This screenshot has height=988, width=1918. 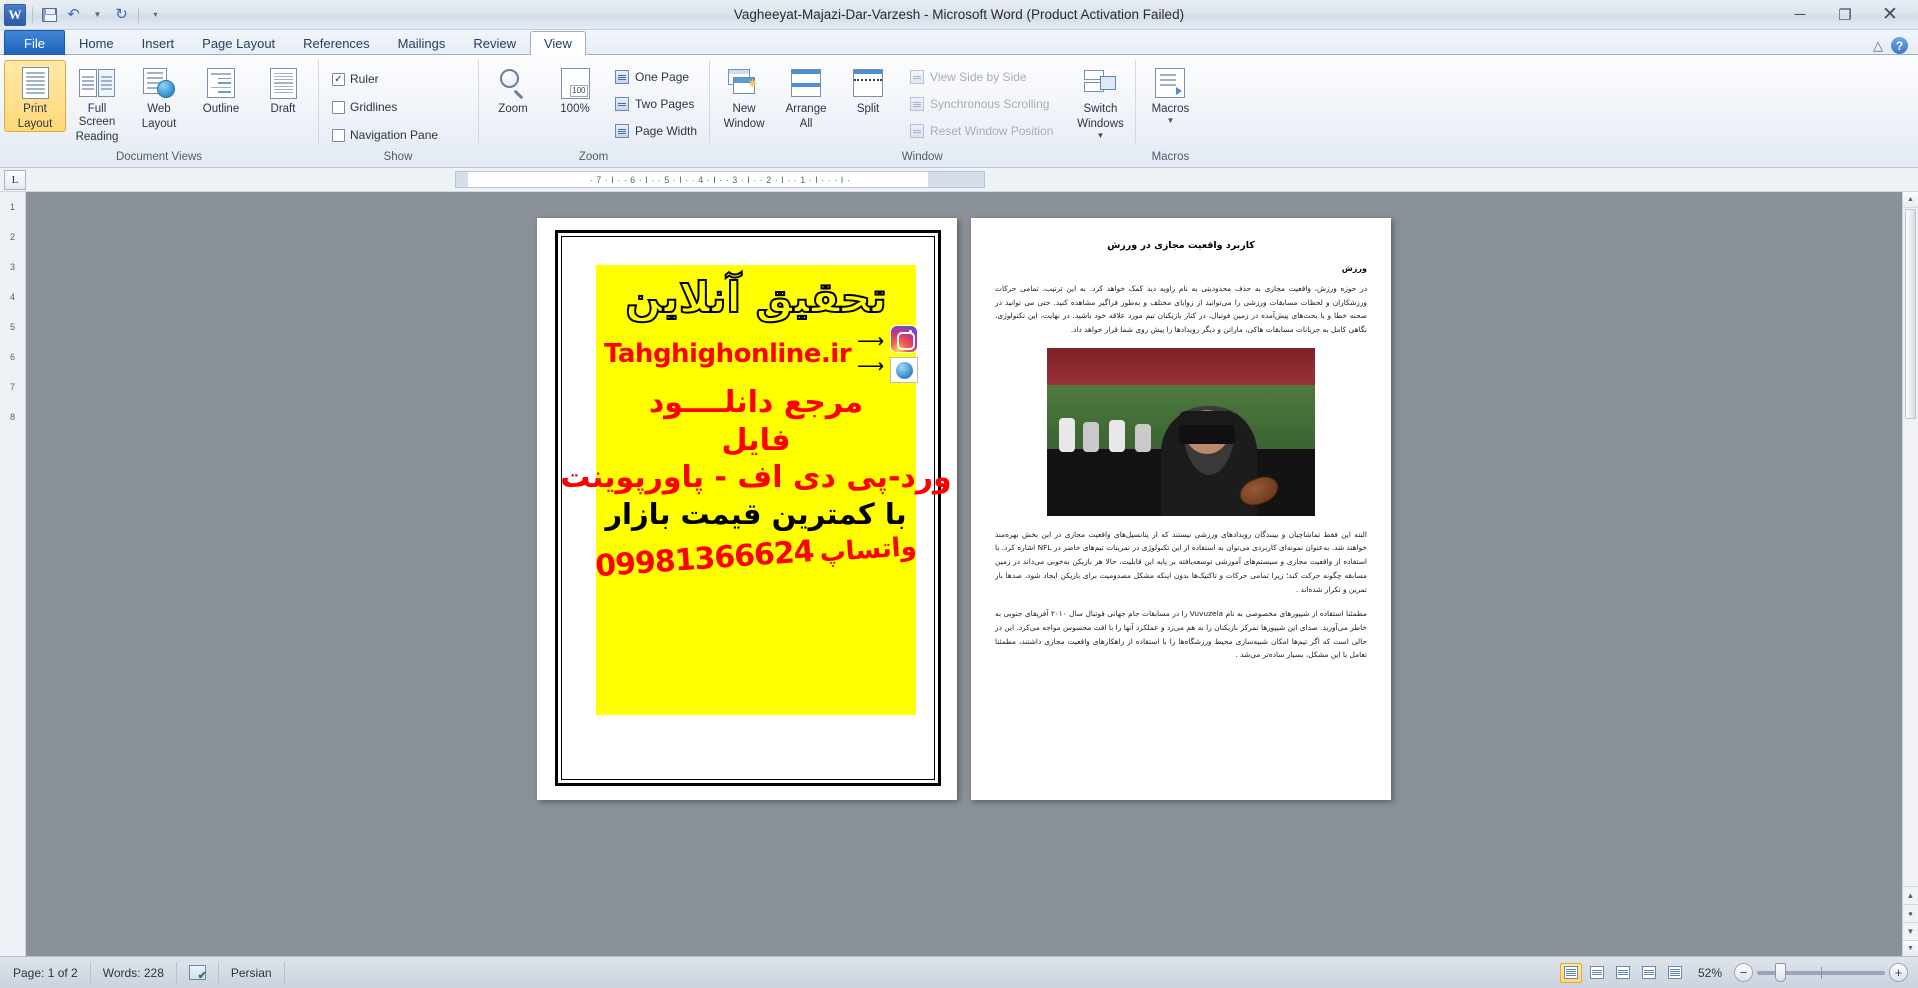 I want to click on redo-icon: ↻, so click(x=121, y=14).